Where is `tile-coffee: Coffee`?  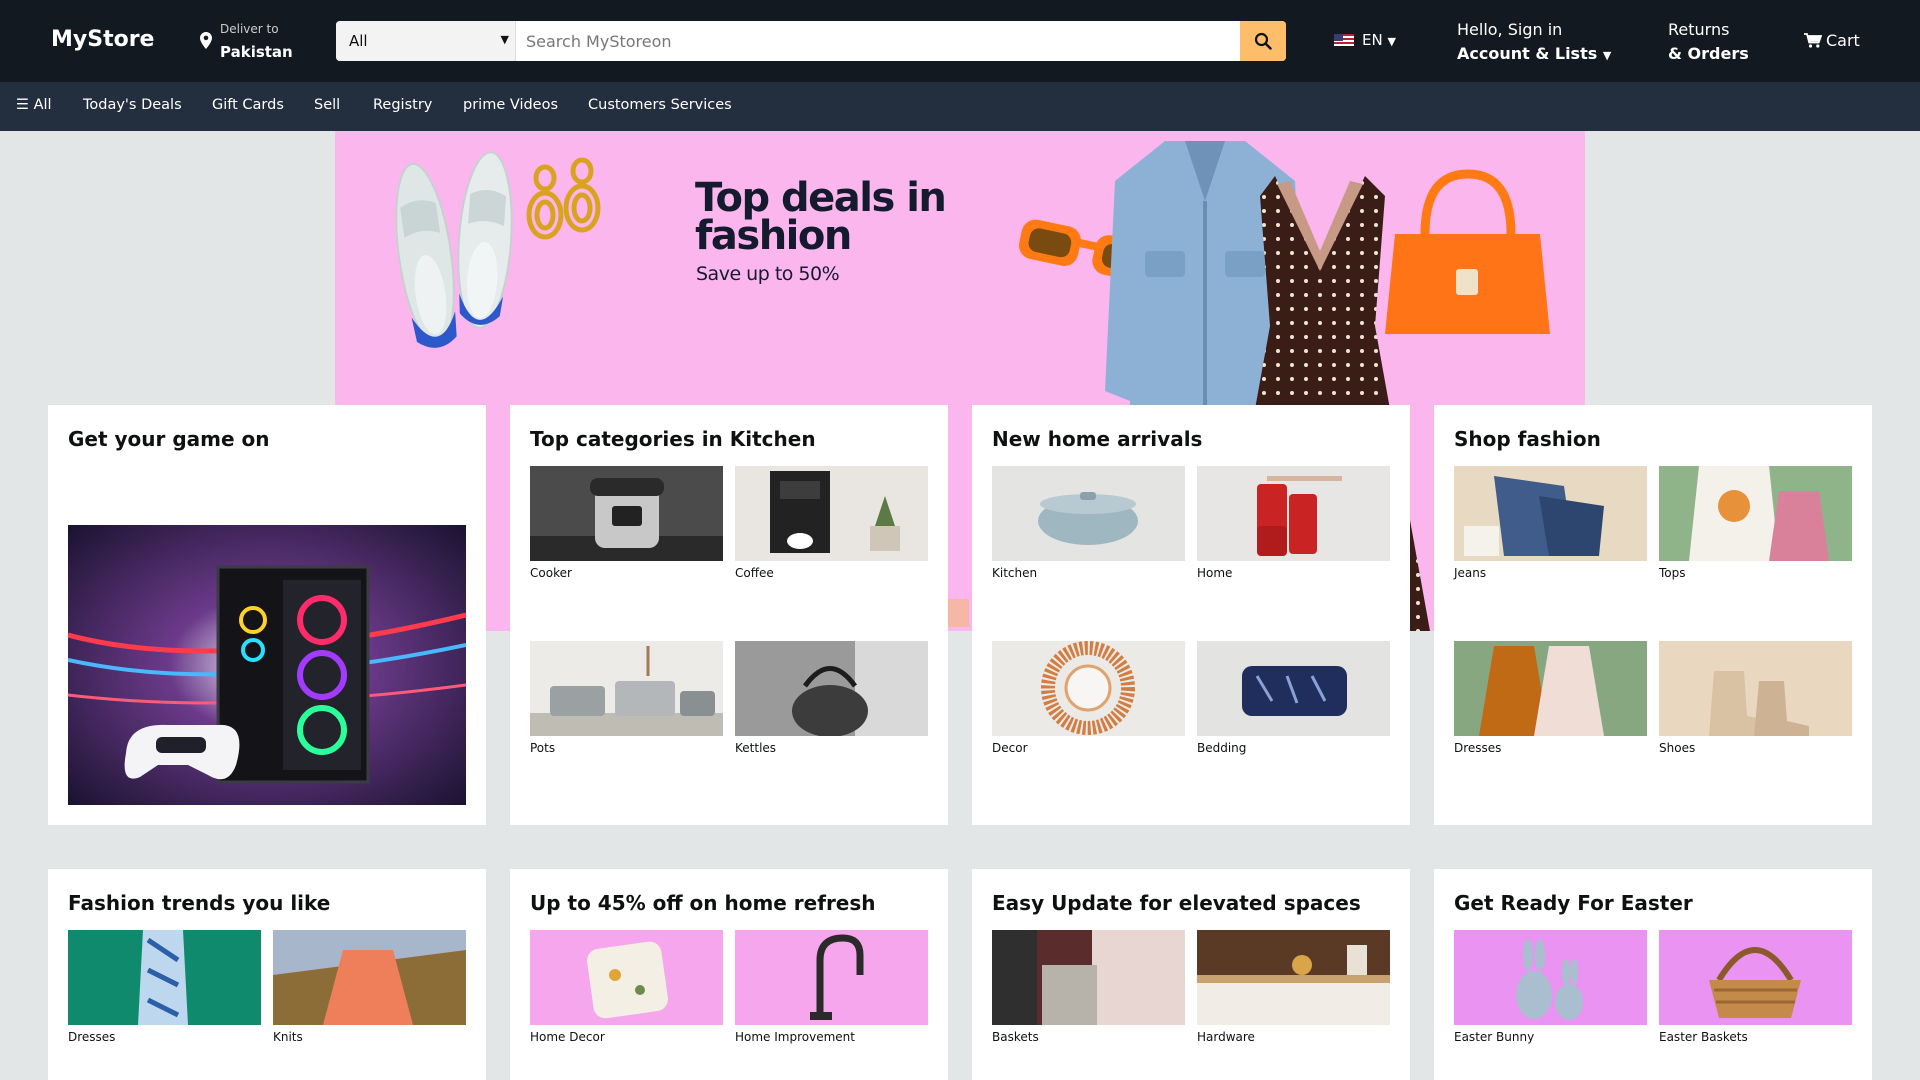 tile-coffee: Coffee is located at coordinates (831, 523).